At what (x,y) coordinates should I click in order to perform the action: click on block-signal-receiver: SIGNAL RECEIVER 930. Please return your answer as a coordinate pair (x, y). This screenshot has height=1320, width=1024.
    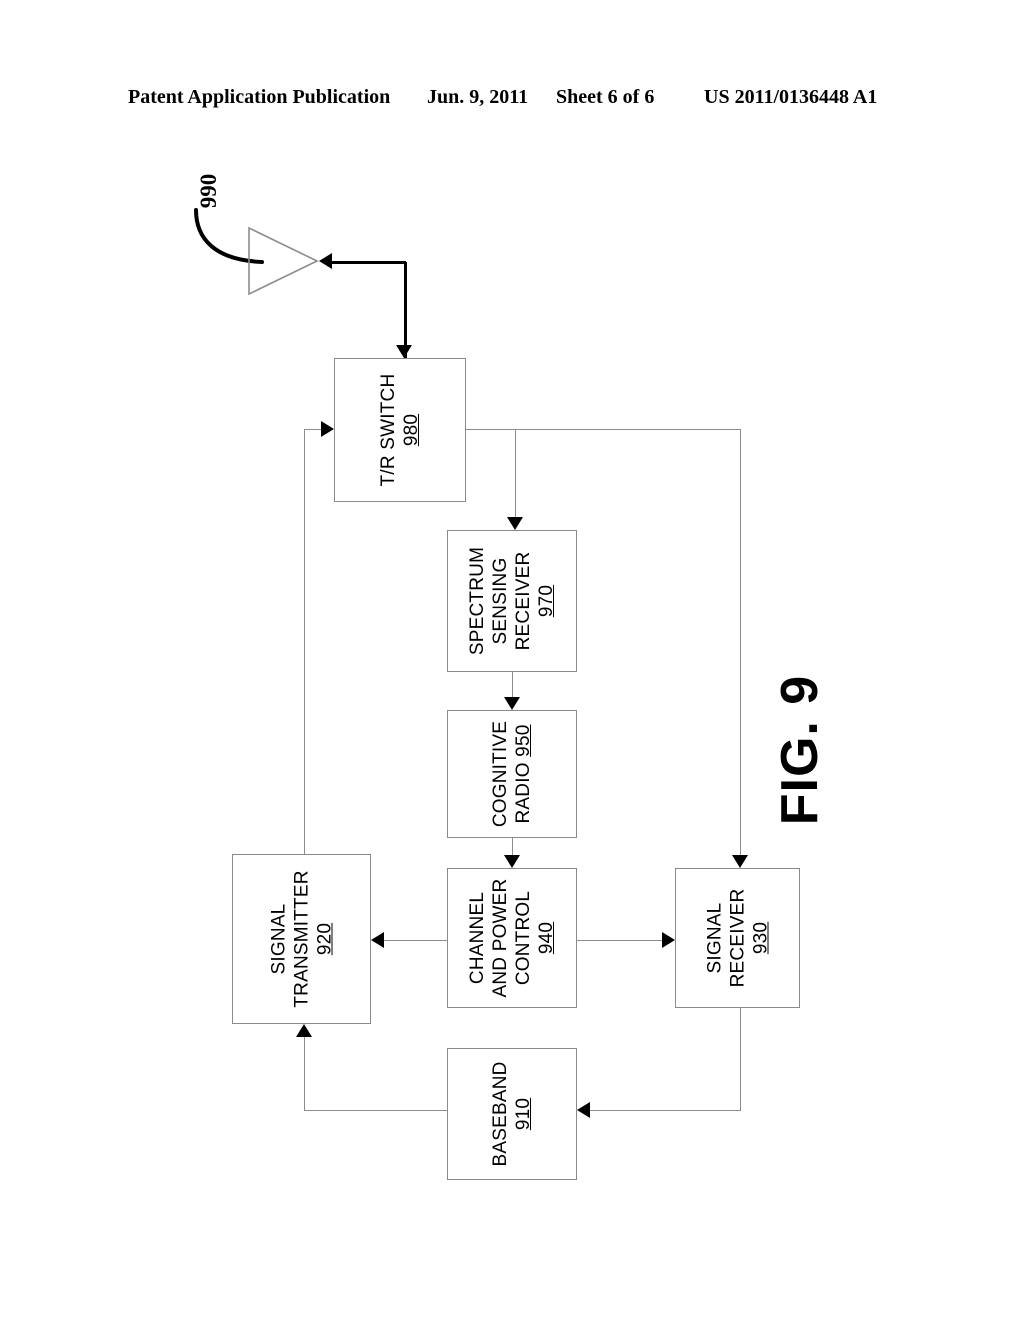
    Looking at the image, I should click on (737, 938).